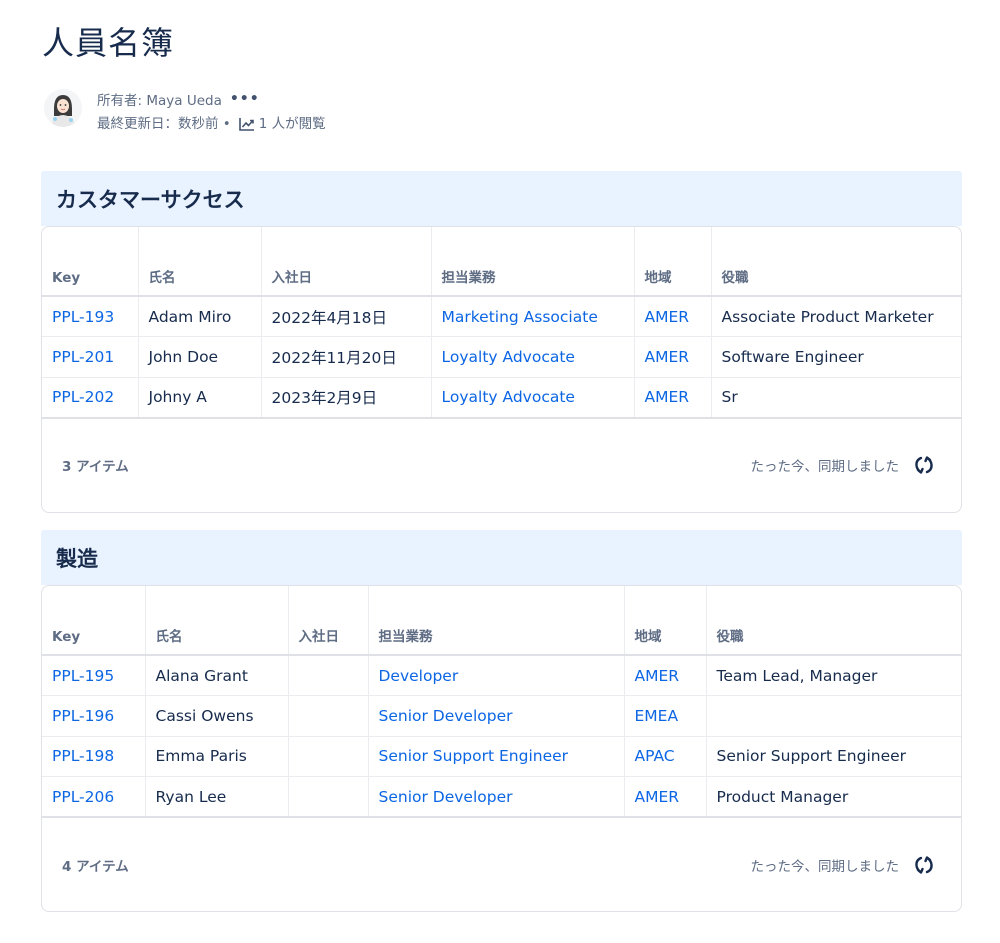 The image size is (1000, 943). What do you see at coordinates (501, 557) in the screenshot?
I see `section-header: 製造` at bounding box center [501, 557].